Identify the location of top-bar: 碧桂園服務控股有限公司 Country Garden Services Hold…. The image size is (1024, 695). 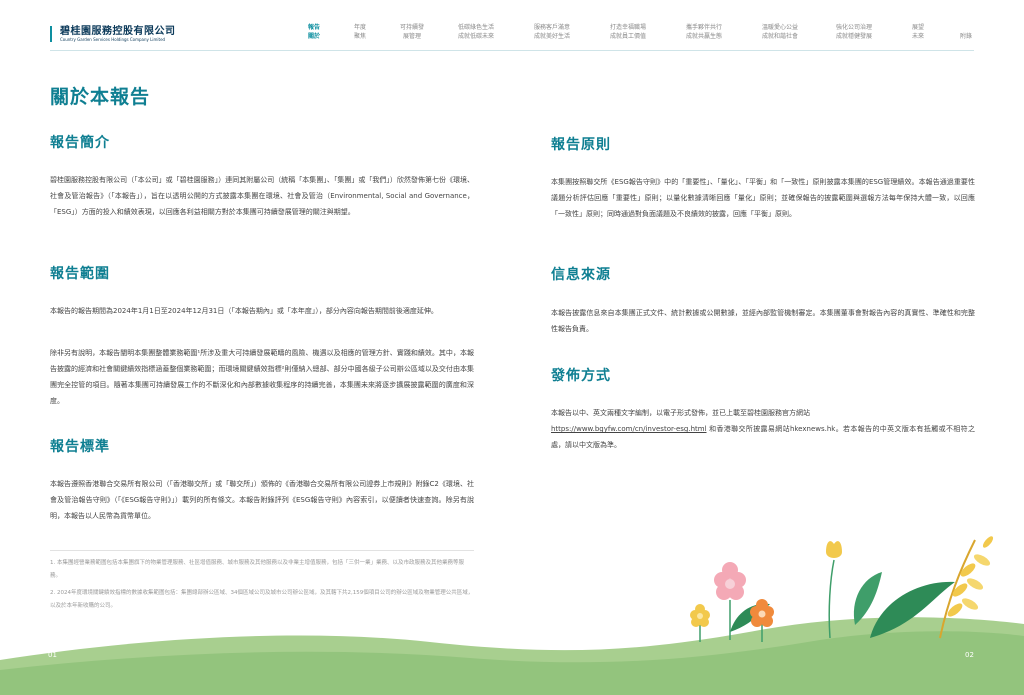
(512, 26).